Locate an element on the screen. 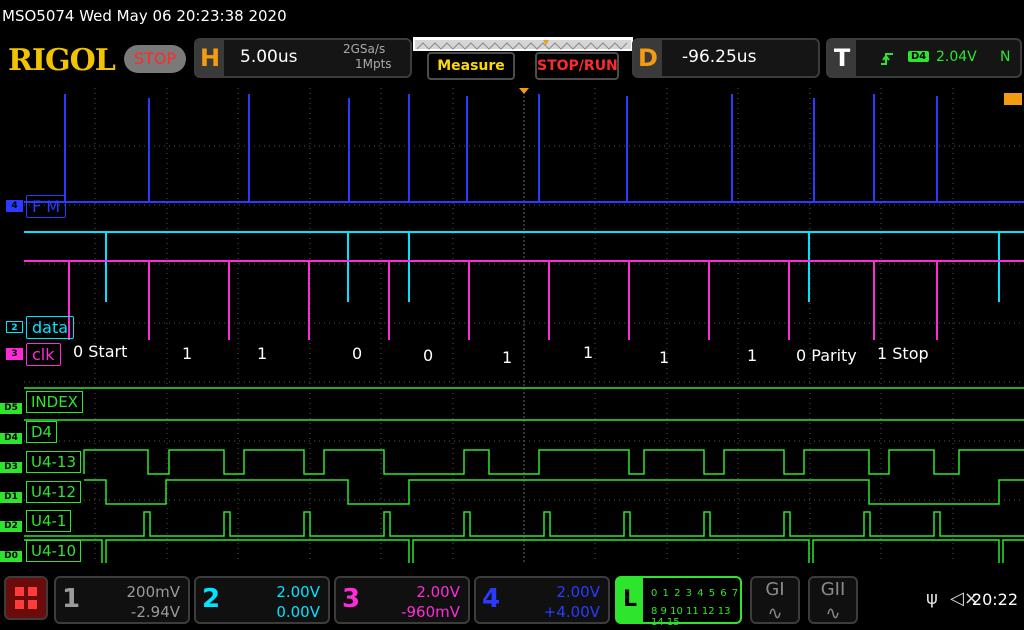 Image resolution: width=1024 pixels, height=630 pixels. channel-2-box: 2 2.00V 0.00V is located at coordinates (262, 600).